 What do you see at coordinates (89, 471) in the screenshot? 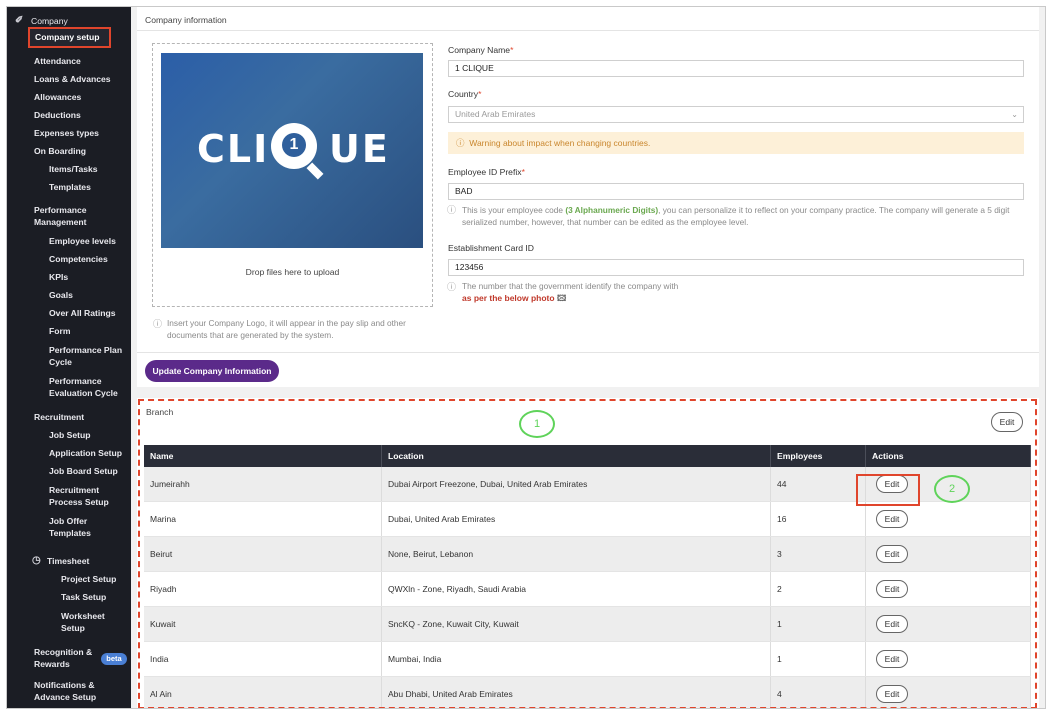
I see `sidebar-item-job-board-setup: Job Board Setup` at bounding box center [89, 471].